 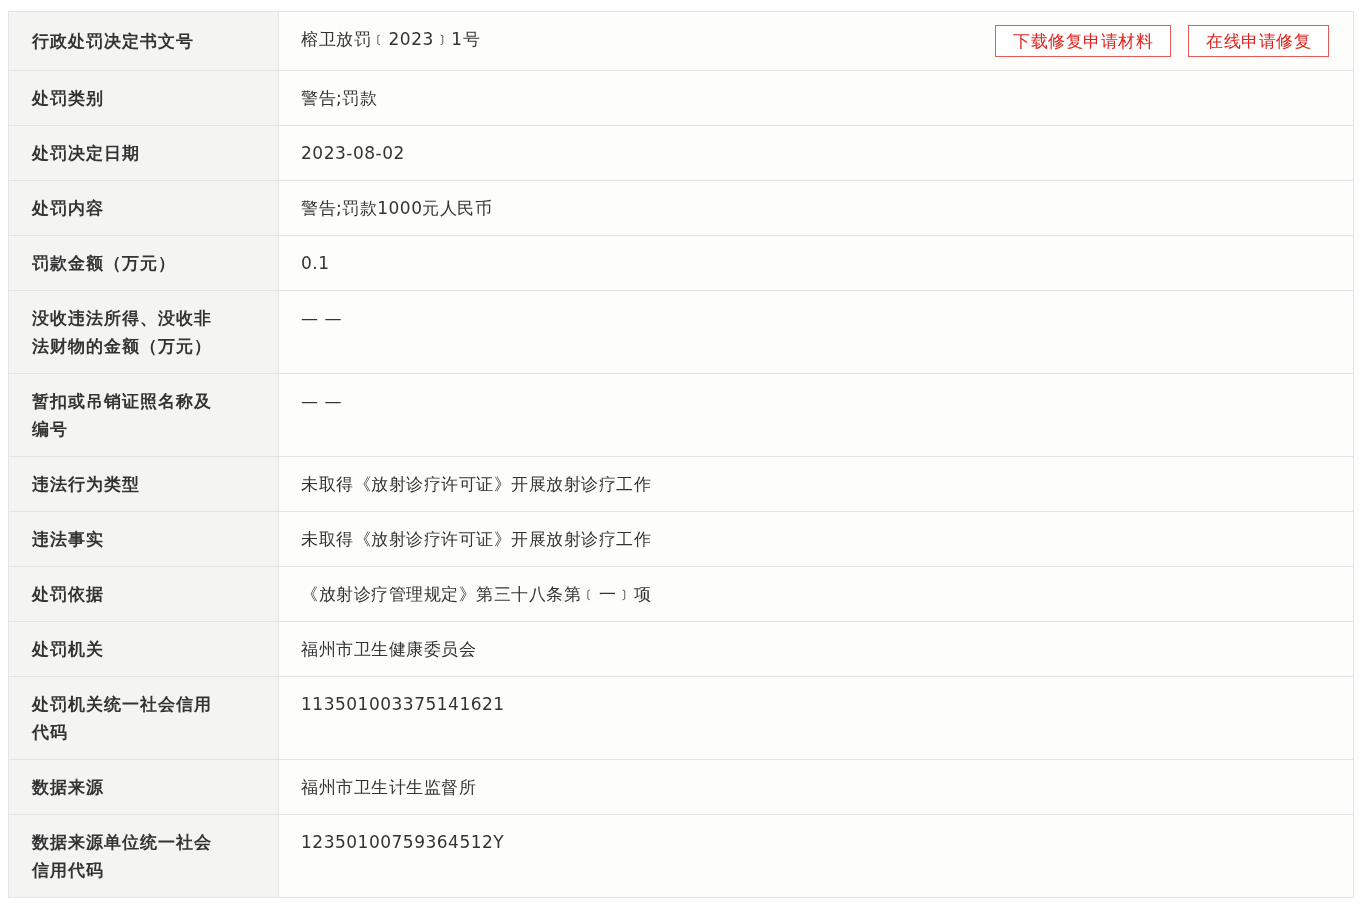 I want to click on field-value: 12350100759364512Y, so click(x=403, y=842).